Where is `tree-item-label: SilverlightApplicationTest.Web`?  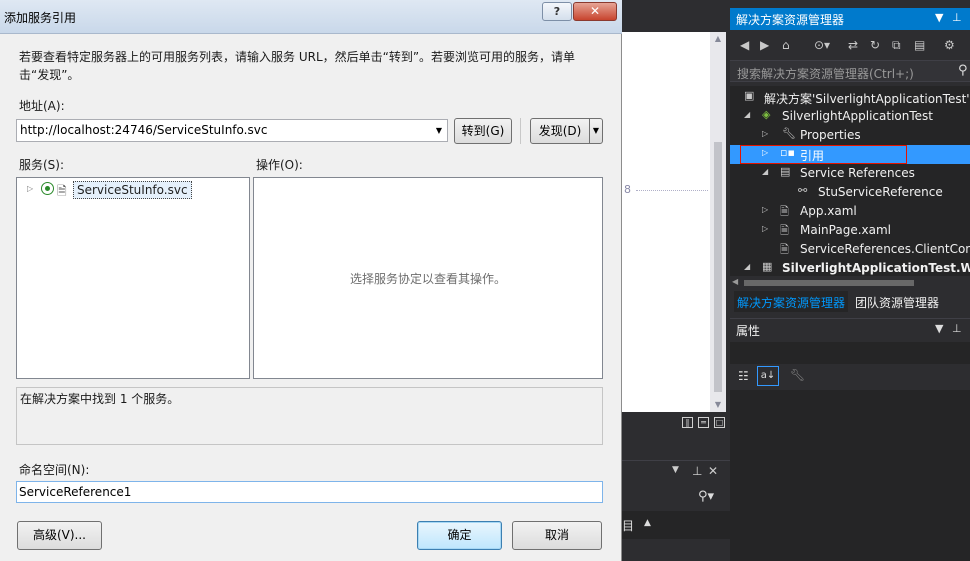
tree-item-label: SilverlightApplicationTest.Web is located at coordinates (876, 268).